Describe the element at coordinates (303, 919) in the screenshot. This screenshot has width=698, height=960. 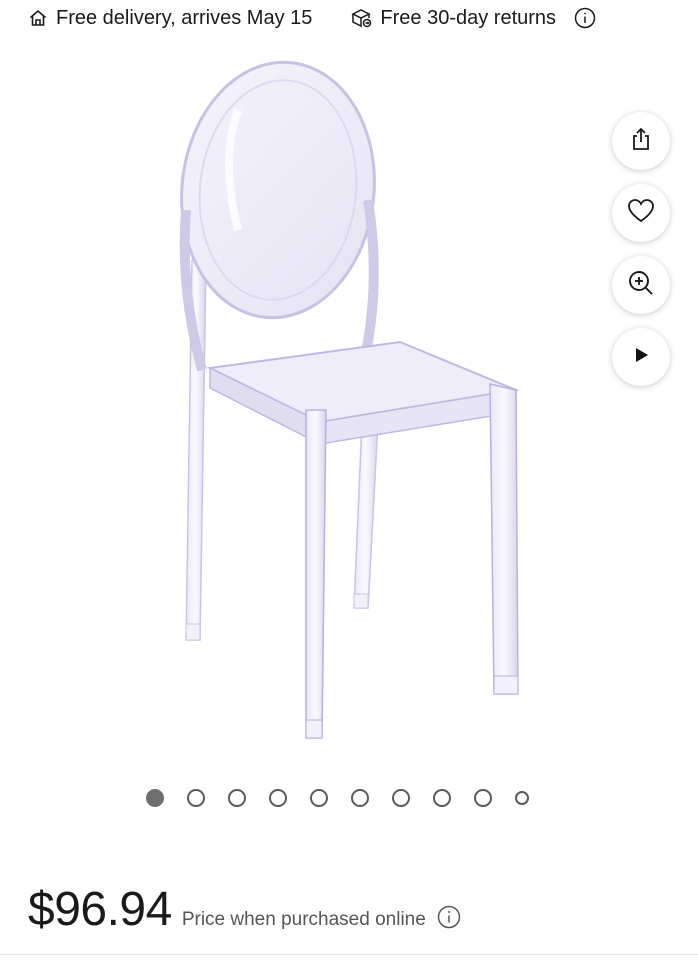
I see `price-note-text: Price when purchased online` at that location.